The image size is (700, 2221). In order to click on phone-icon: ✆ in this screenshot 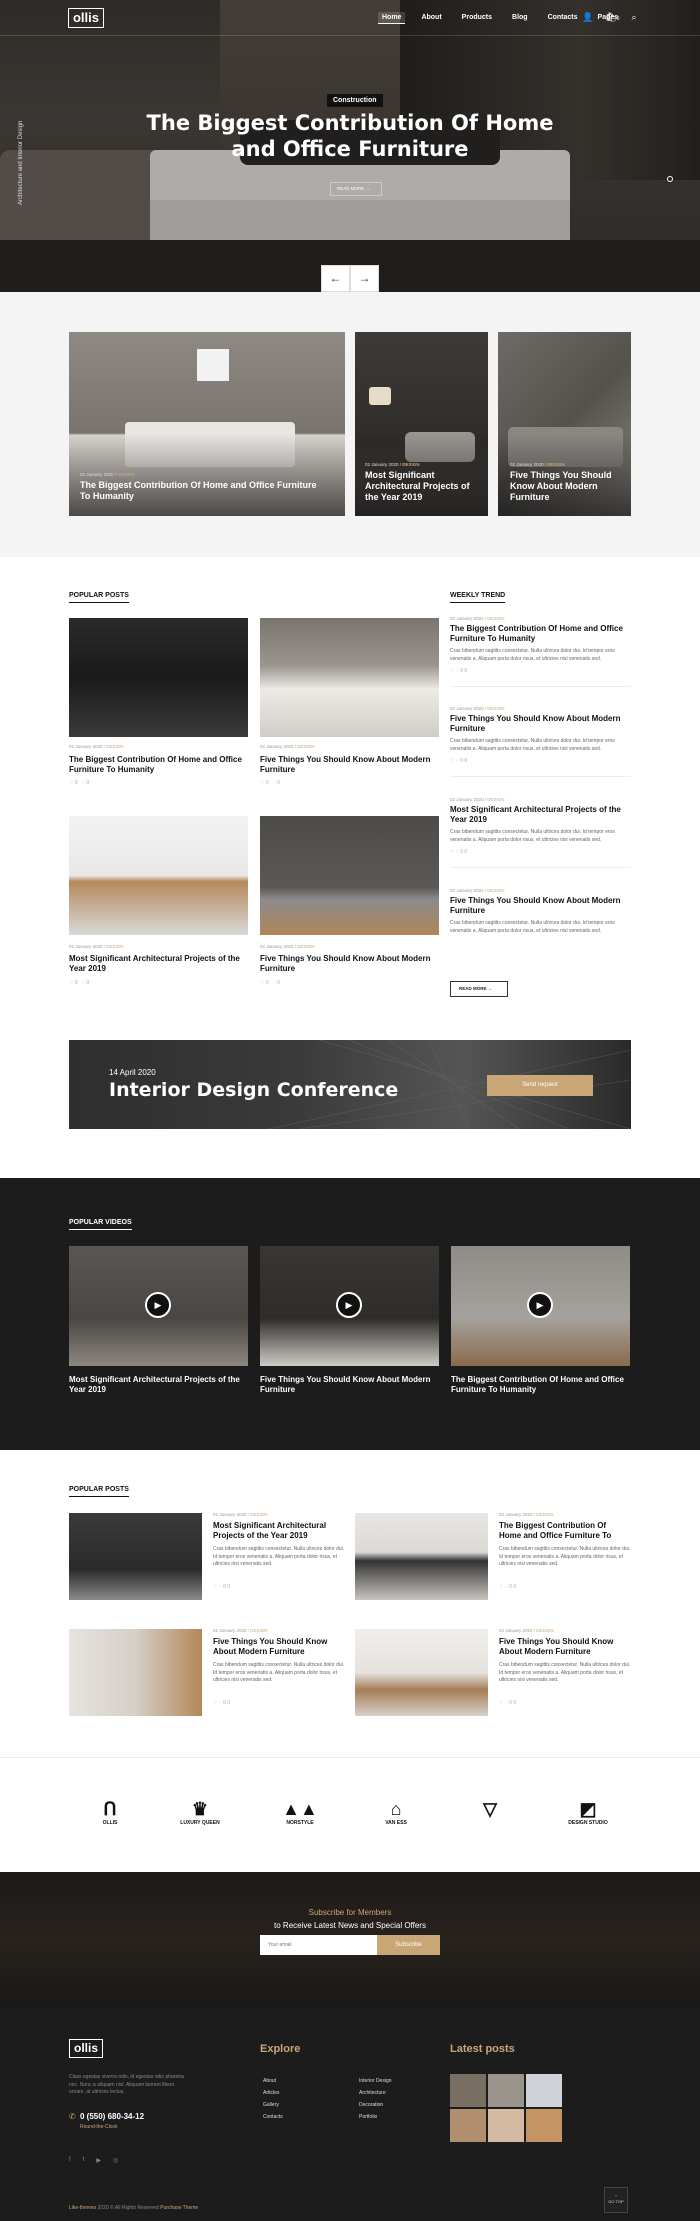, I will do `click(72, 2116)`.